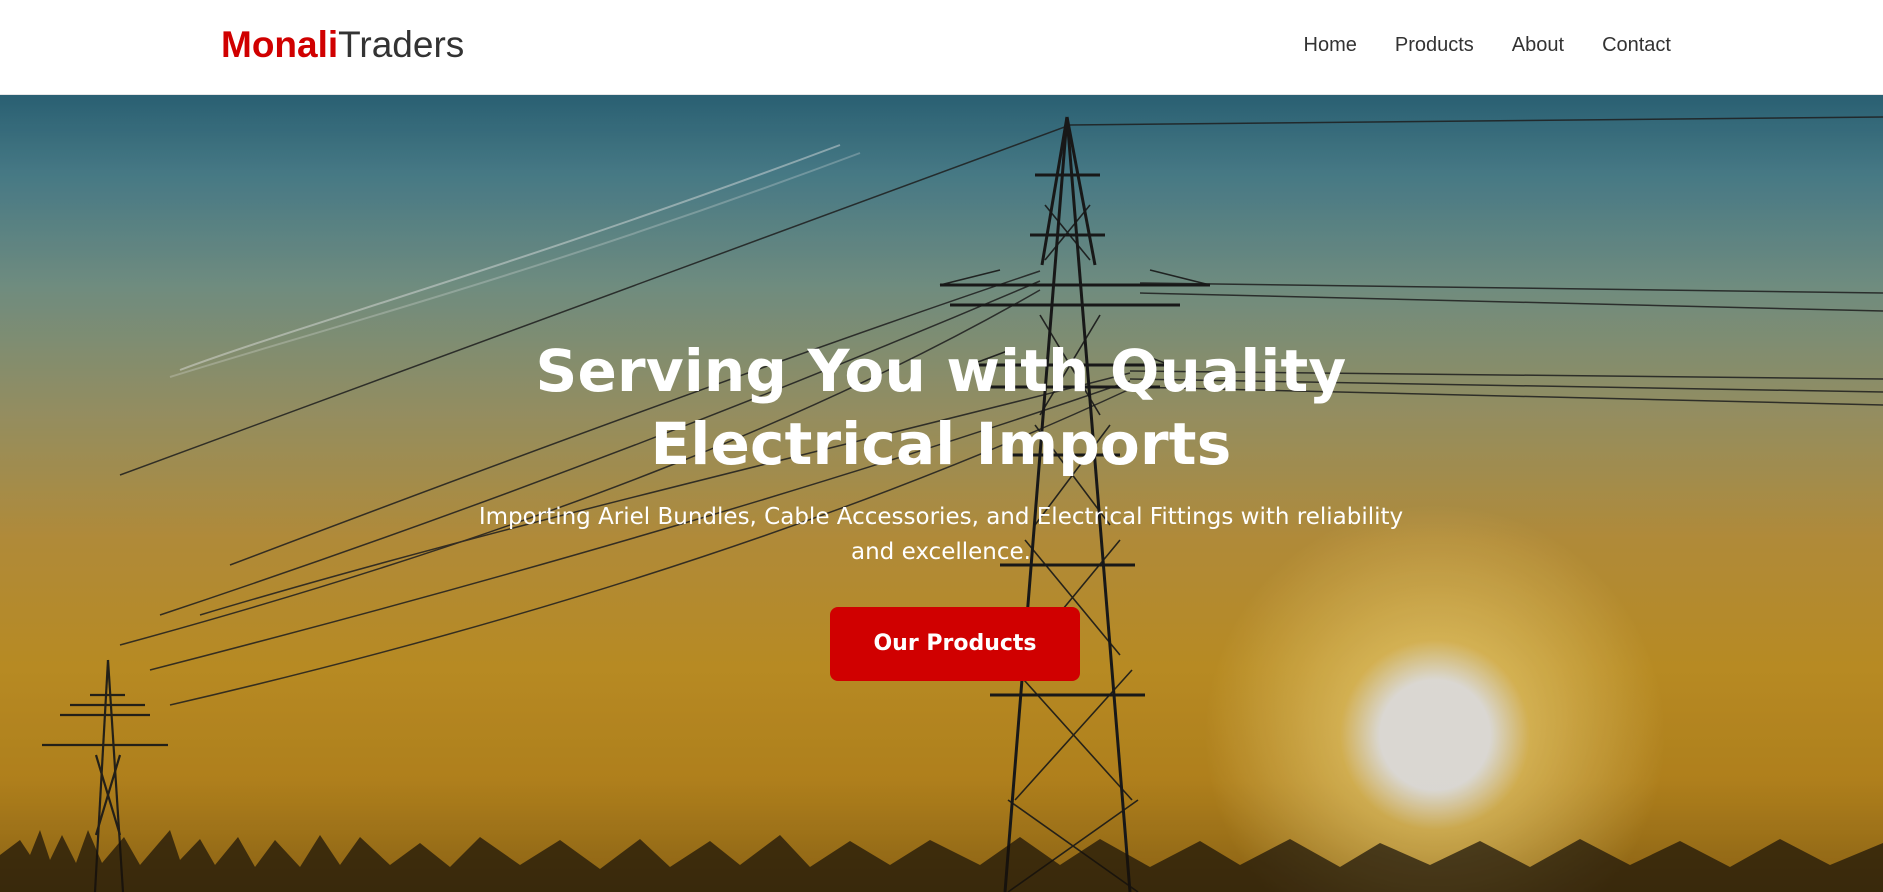  I want to click on our-products-button: Our Products, so click(955, 644).